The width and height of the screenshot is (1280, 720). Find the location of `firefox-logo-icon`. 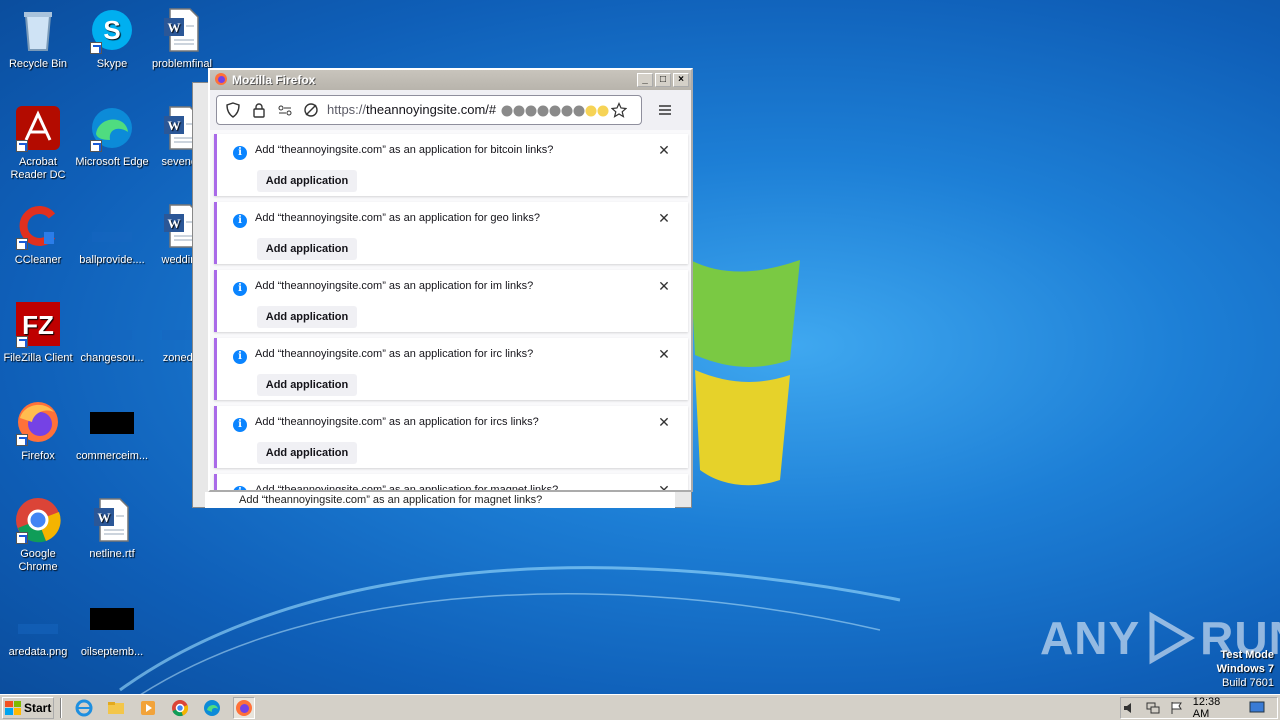

firefox-logo-icon is located at coordinates (221, 80).